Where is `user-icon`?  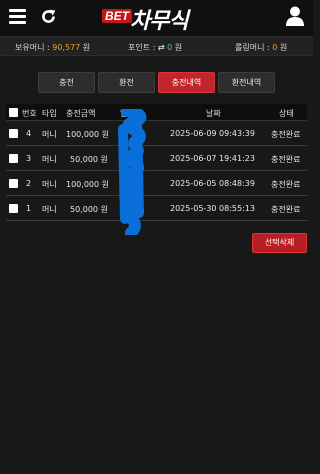 user-icon is located at coordinates (295, 16).